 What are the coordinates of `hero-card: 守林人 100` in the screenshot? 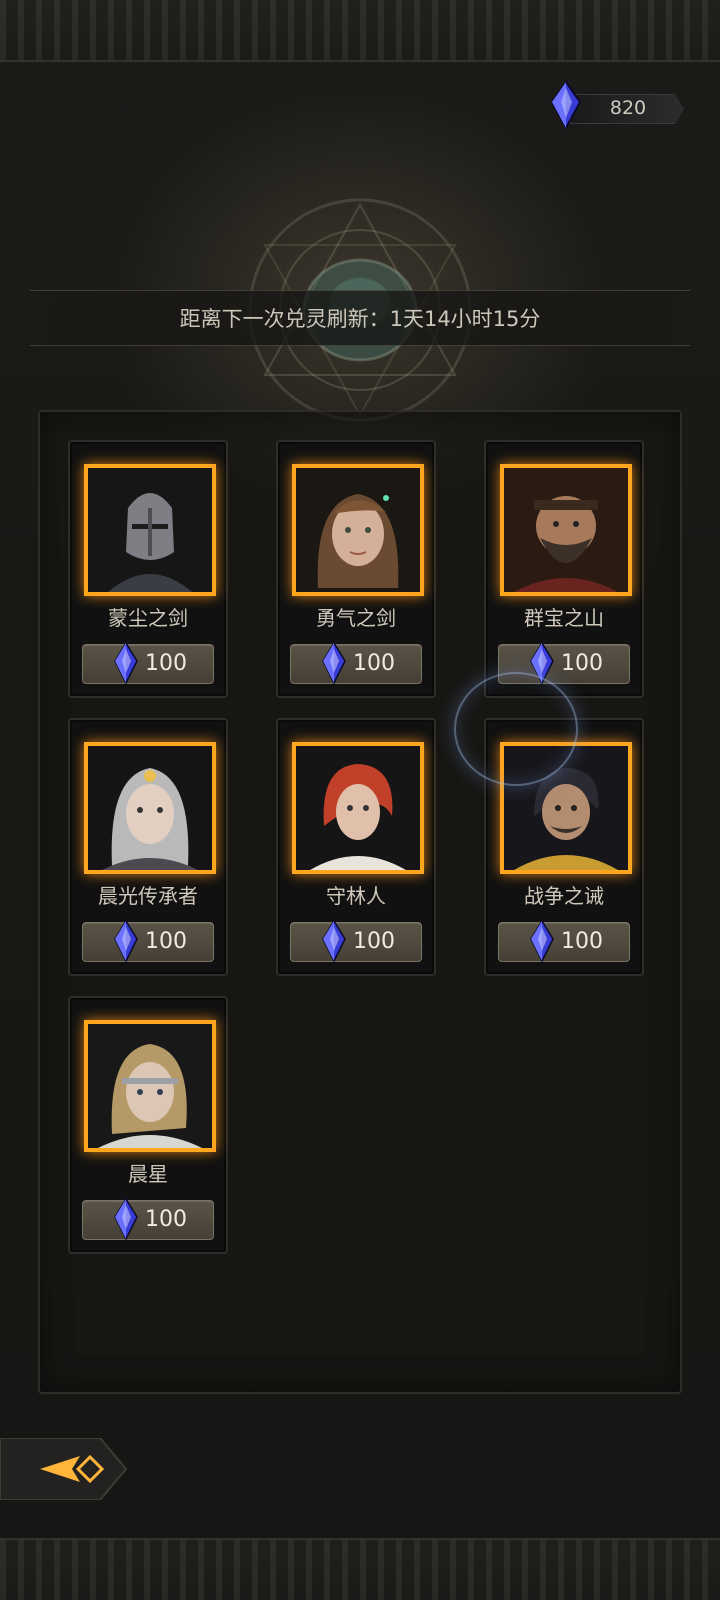 It's located at (356, 847).